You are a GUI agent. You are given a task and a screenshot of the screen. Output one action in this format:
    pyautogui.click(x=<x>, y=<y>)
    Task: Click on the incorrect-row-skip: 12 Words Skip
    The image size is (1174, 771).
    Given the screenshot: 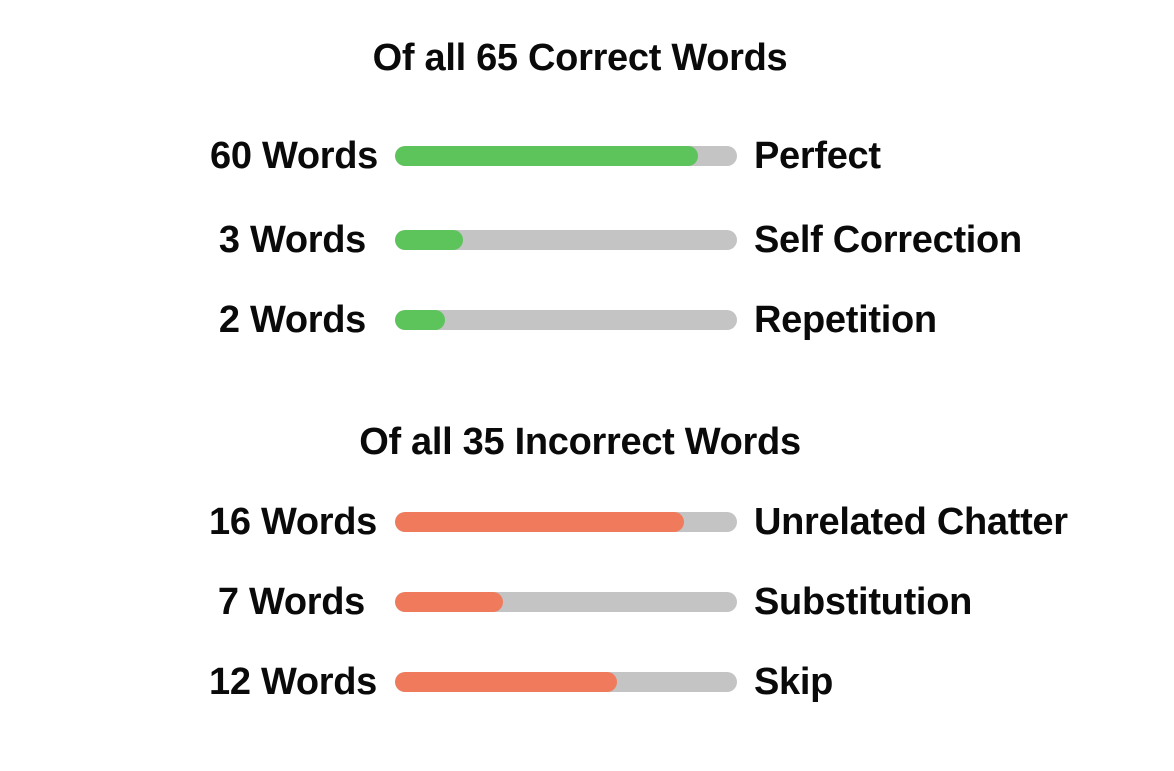 What is the action you would take?
    pyautogui.click(x=587, y=682)
    